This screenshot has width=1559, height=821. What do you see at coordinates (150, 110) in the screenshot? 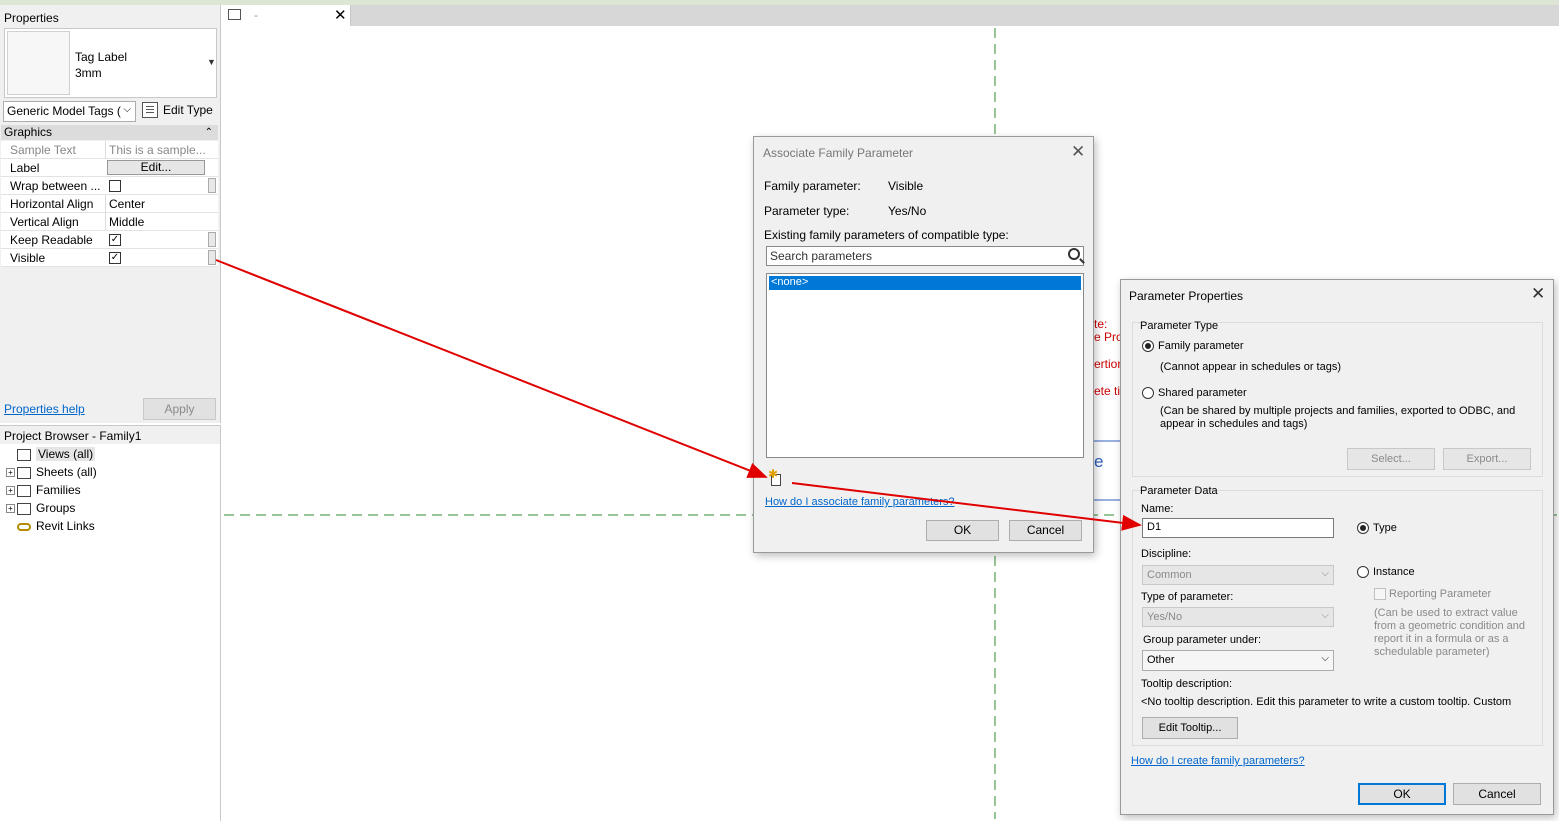
I see `edit-type-icon` at bounding box center [150, 110].